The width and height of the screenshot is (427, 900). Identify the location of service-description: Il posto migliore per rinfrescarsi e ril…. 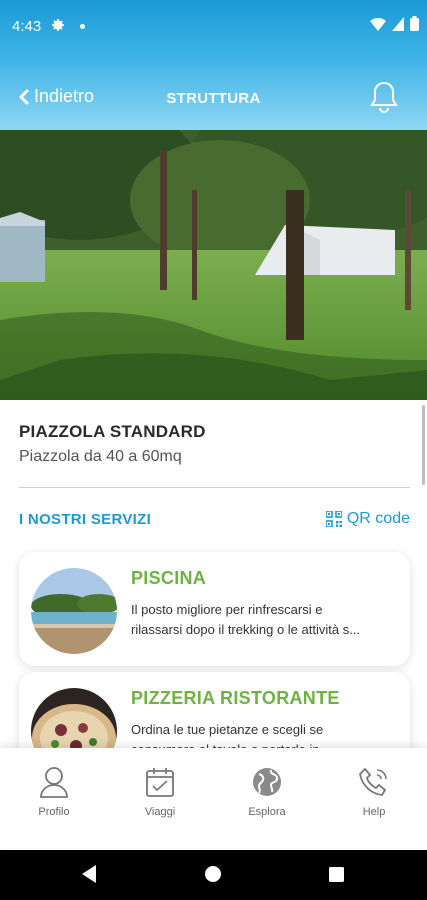
(265, 620).